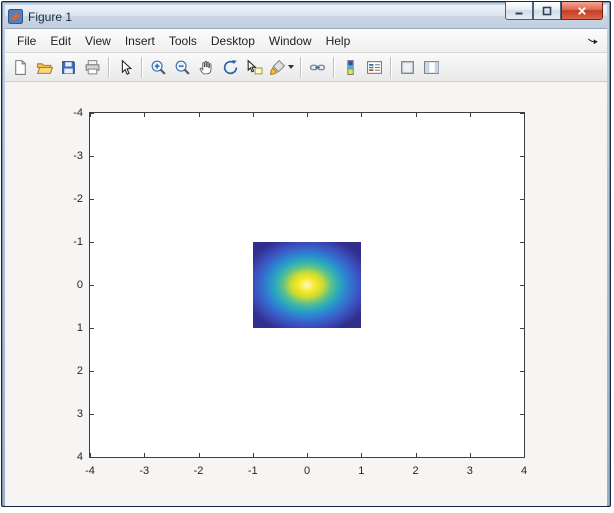 Image resolution: width=614 pixels, height=513 pixels. Describe the element at coordinates (307, 285) in the screenshot. I see `heatmap-image` at that location.